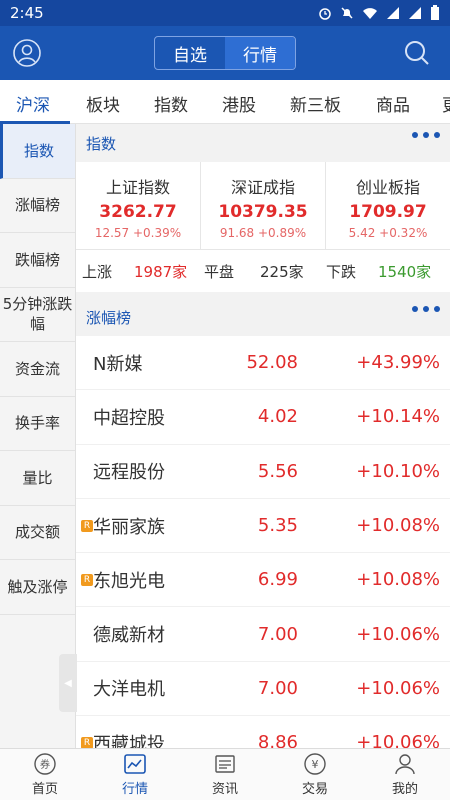 This screenshot has height=800, width=450. What do you see at coordinates (37, 533) in the screenshot?
I see `sidebar-item-trading-value: 成交额` at bounding box center [37, 533].